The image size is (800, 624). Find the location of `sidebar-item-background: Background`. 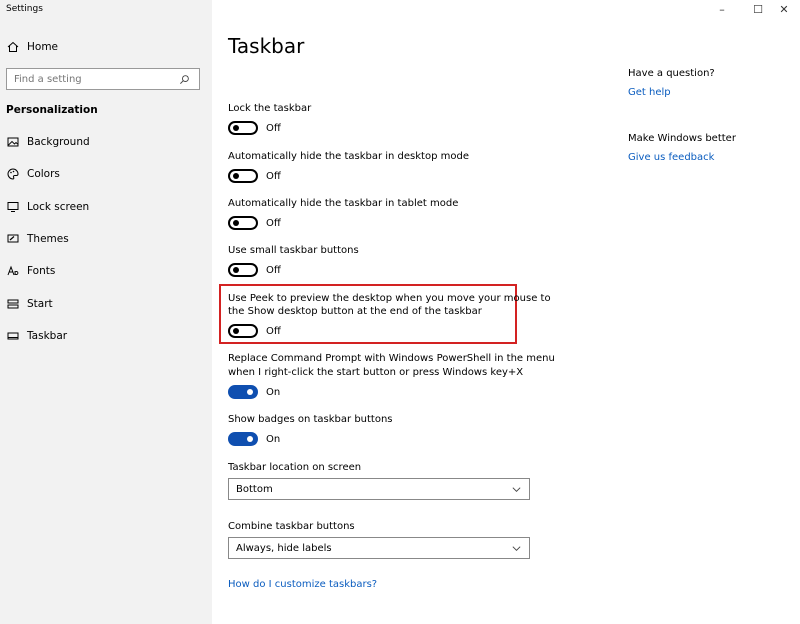

sidebar-item-background: Background is located at coordinates (106, 142).